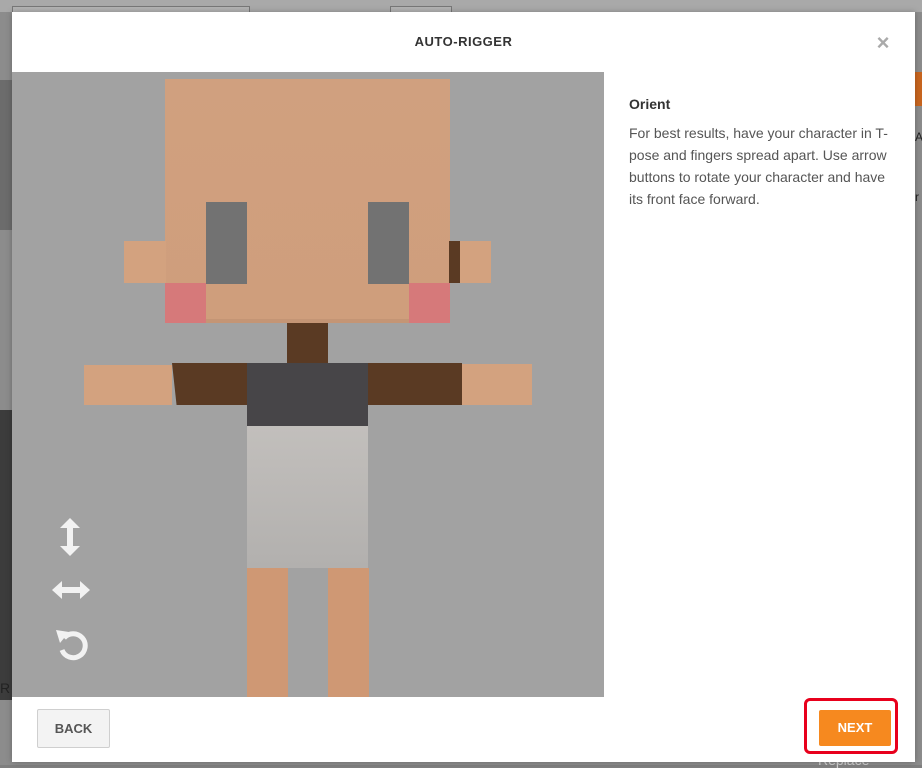 The image size is (922, 768). I want to click on modal-header: AUTO-RIGGER ×, so click(463, 42).